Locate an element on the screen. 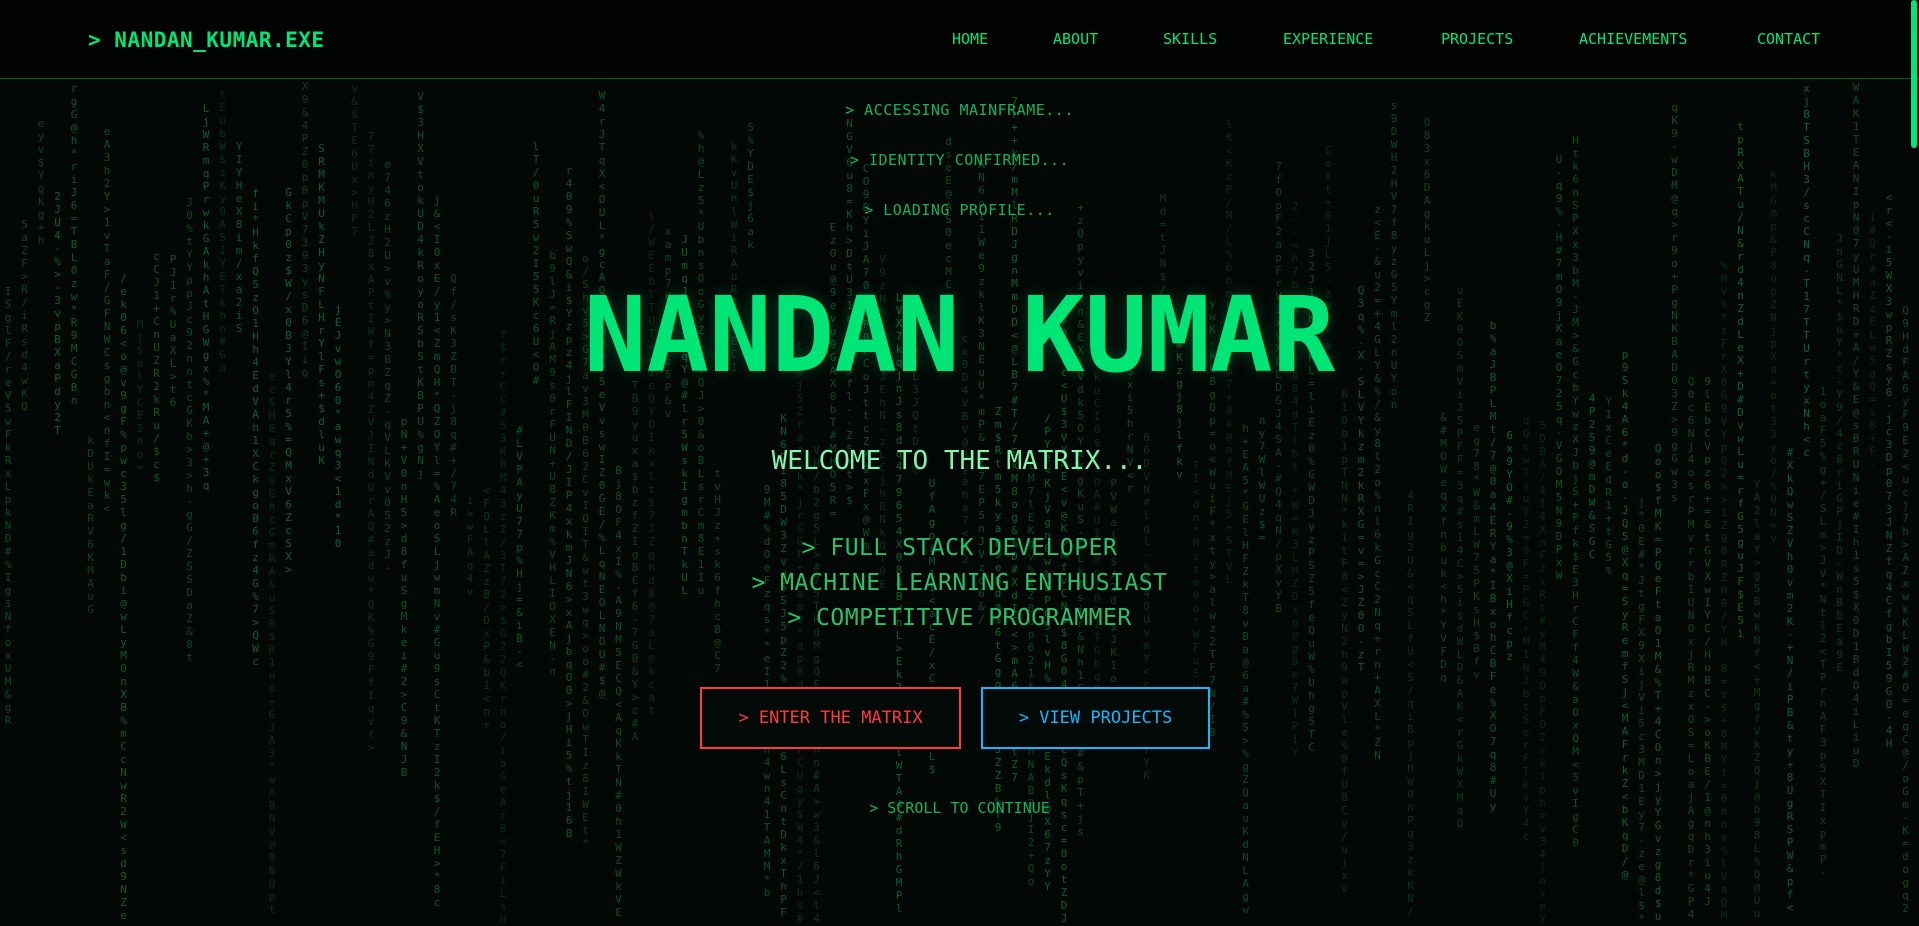  rain-column: 5 % Y D E $ j 6 a k is located at coordinates (750, 186).